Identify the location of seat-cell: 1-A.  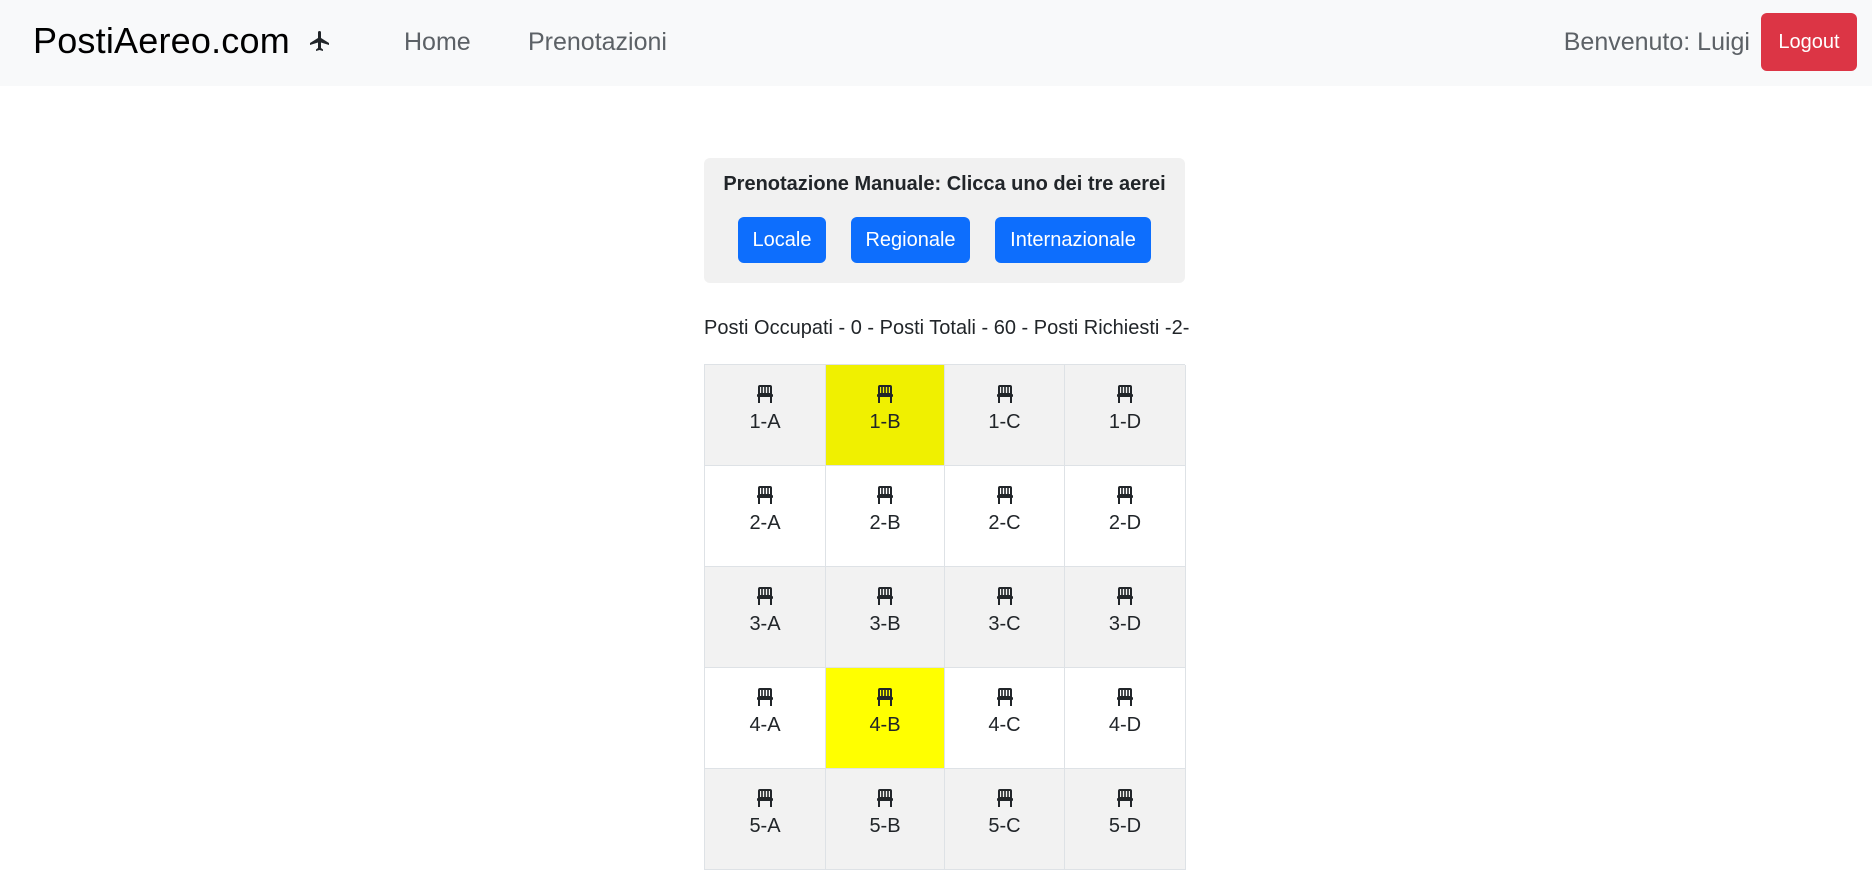
(765, 415).